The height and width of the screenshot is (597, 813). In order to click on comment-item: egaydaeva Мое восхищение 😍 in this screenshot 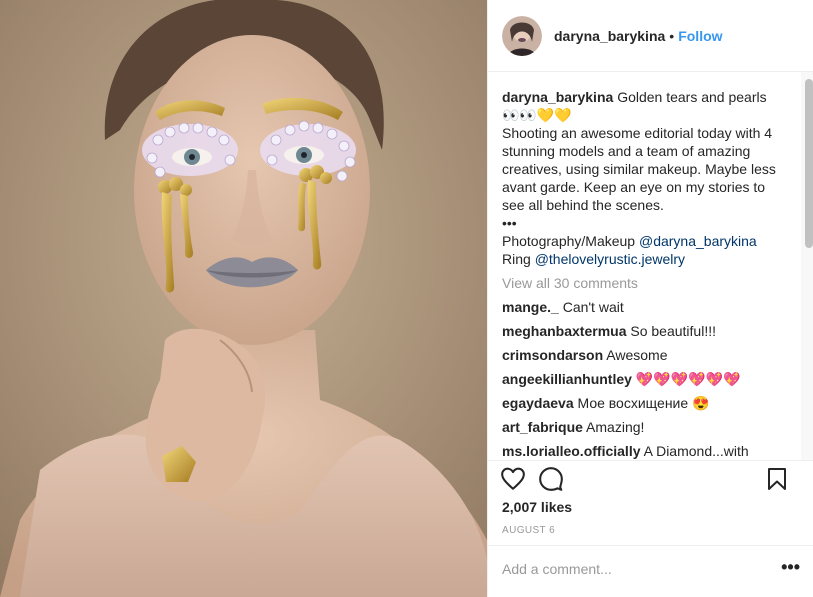, I will do `click(650, 400)`.